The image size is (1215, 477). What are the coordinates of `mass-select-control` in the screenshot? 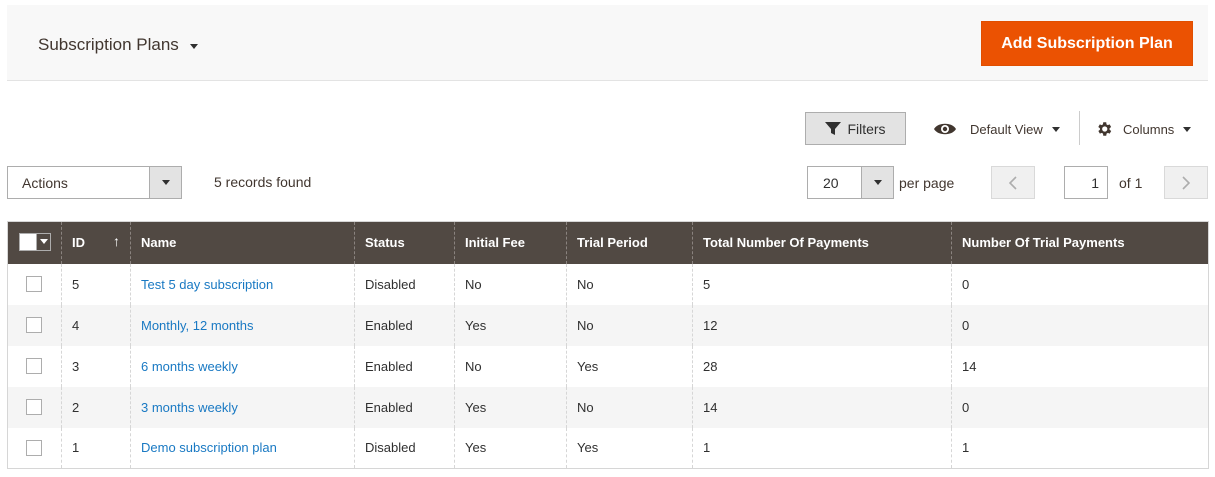 It's located at (35, 241).